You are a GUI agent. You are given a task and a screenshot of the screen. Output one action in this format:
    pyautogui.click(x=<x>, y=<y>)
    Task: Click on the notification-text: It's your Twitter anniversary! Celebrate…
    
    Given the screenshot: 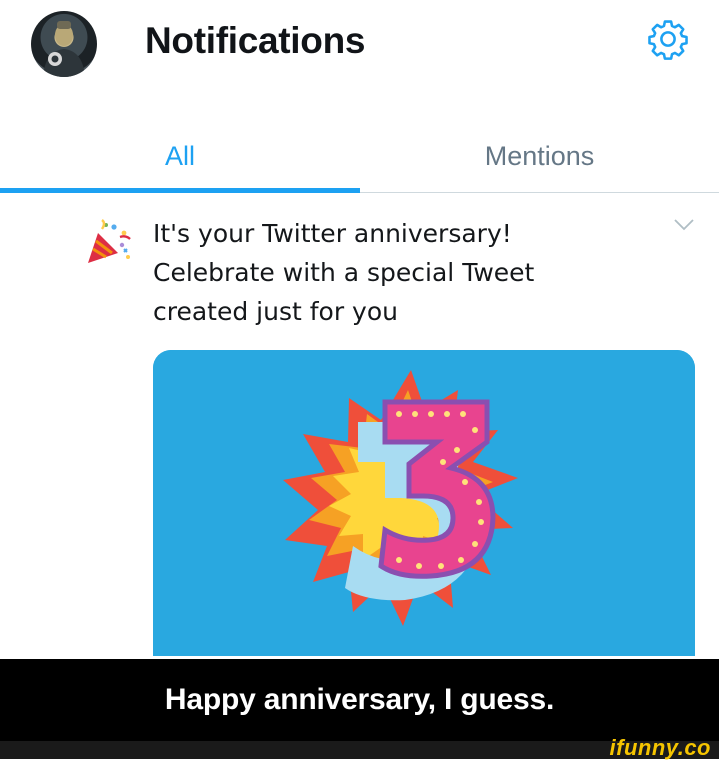 What is the action you would take?
    pyautogui.click(x=393, y=272)
    